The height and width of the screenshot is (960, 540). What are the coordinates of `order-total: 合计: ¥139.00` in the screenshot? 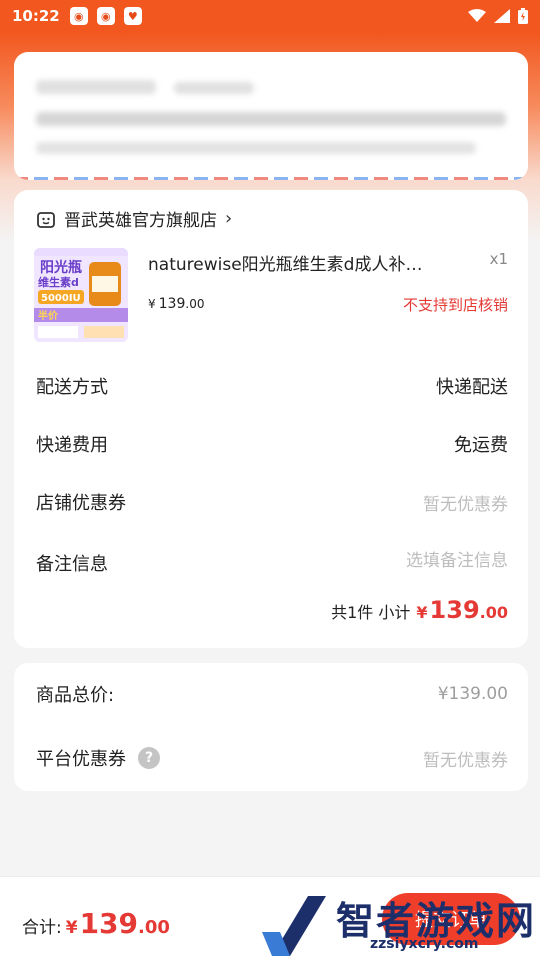 It's located at (96, 923).